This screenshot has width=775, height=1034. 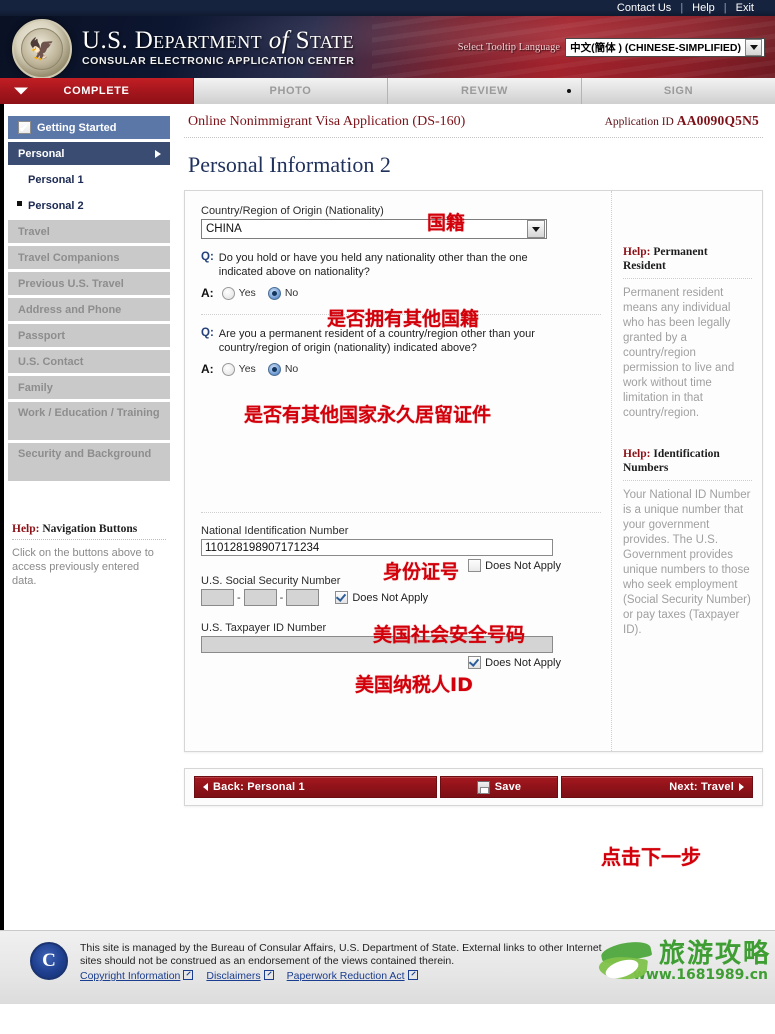 I want to click on sidebar-item-security-and-background: Security and Background, so click(x=89, y=462).